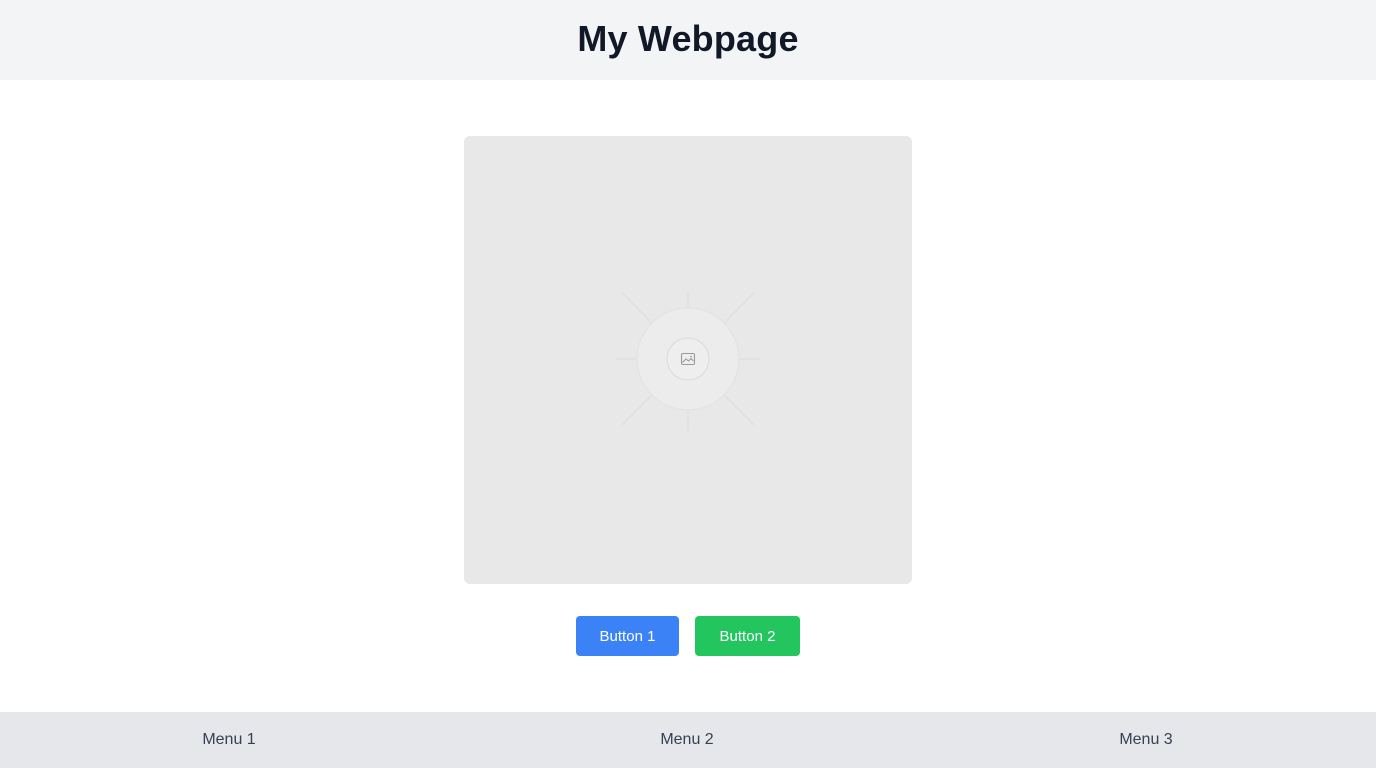 This screenshot has width=1376, height=768. I want to click on menu-item-2: Menu 2, so click(686, 740).